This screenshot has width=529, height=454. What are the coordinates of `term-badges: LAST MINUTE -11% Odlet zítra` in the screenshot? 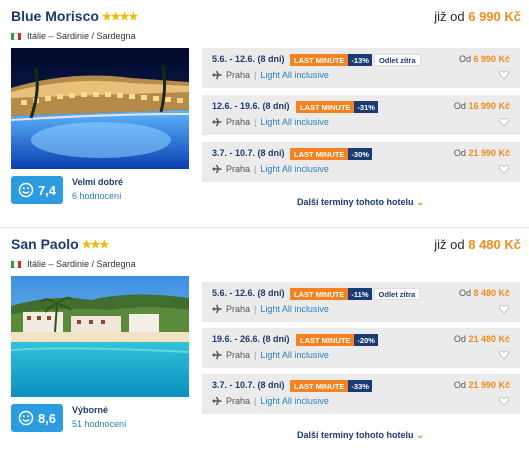 It's located at (355, 294).